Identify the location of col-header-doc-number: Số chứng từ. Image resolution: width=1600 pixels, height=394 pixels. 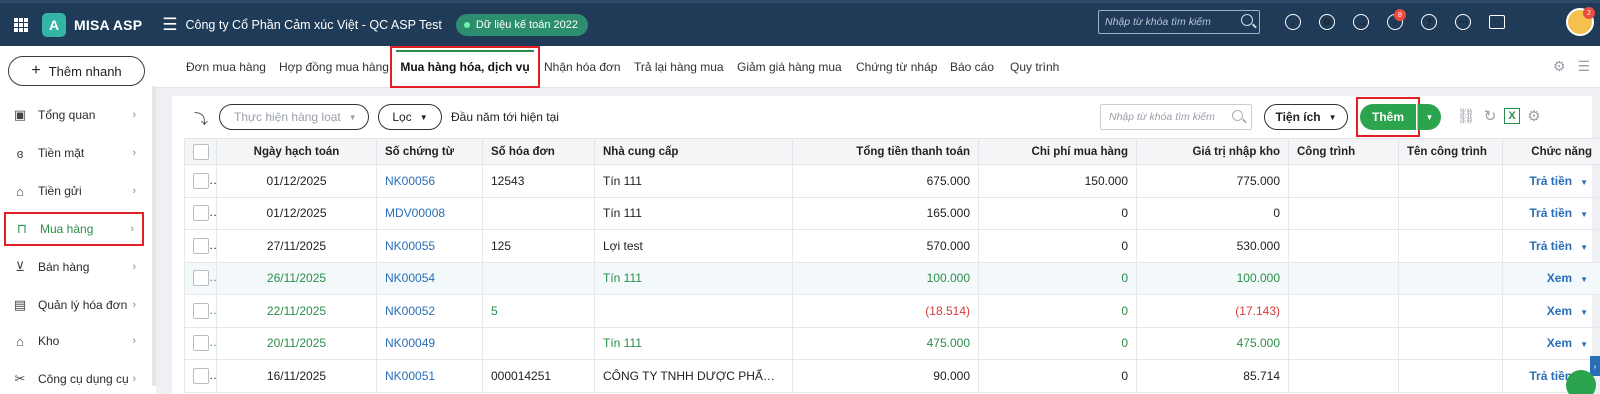
(429, 151).